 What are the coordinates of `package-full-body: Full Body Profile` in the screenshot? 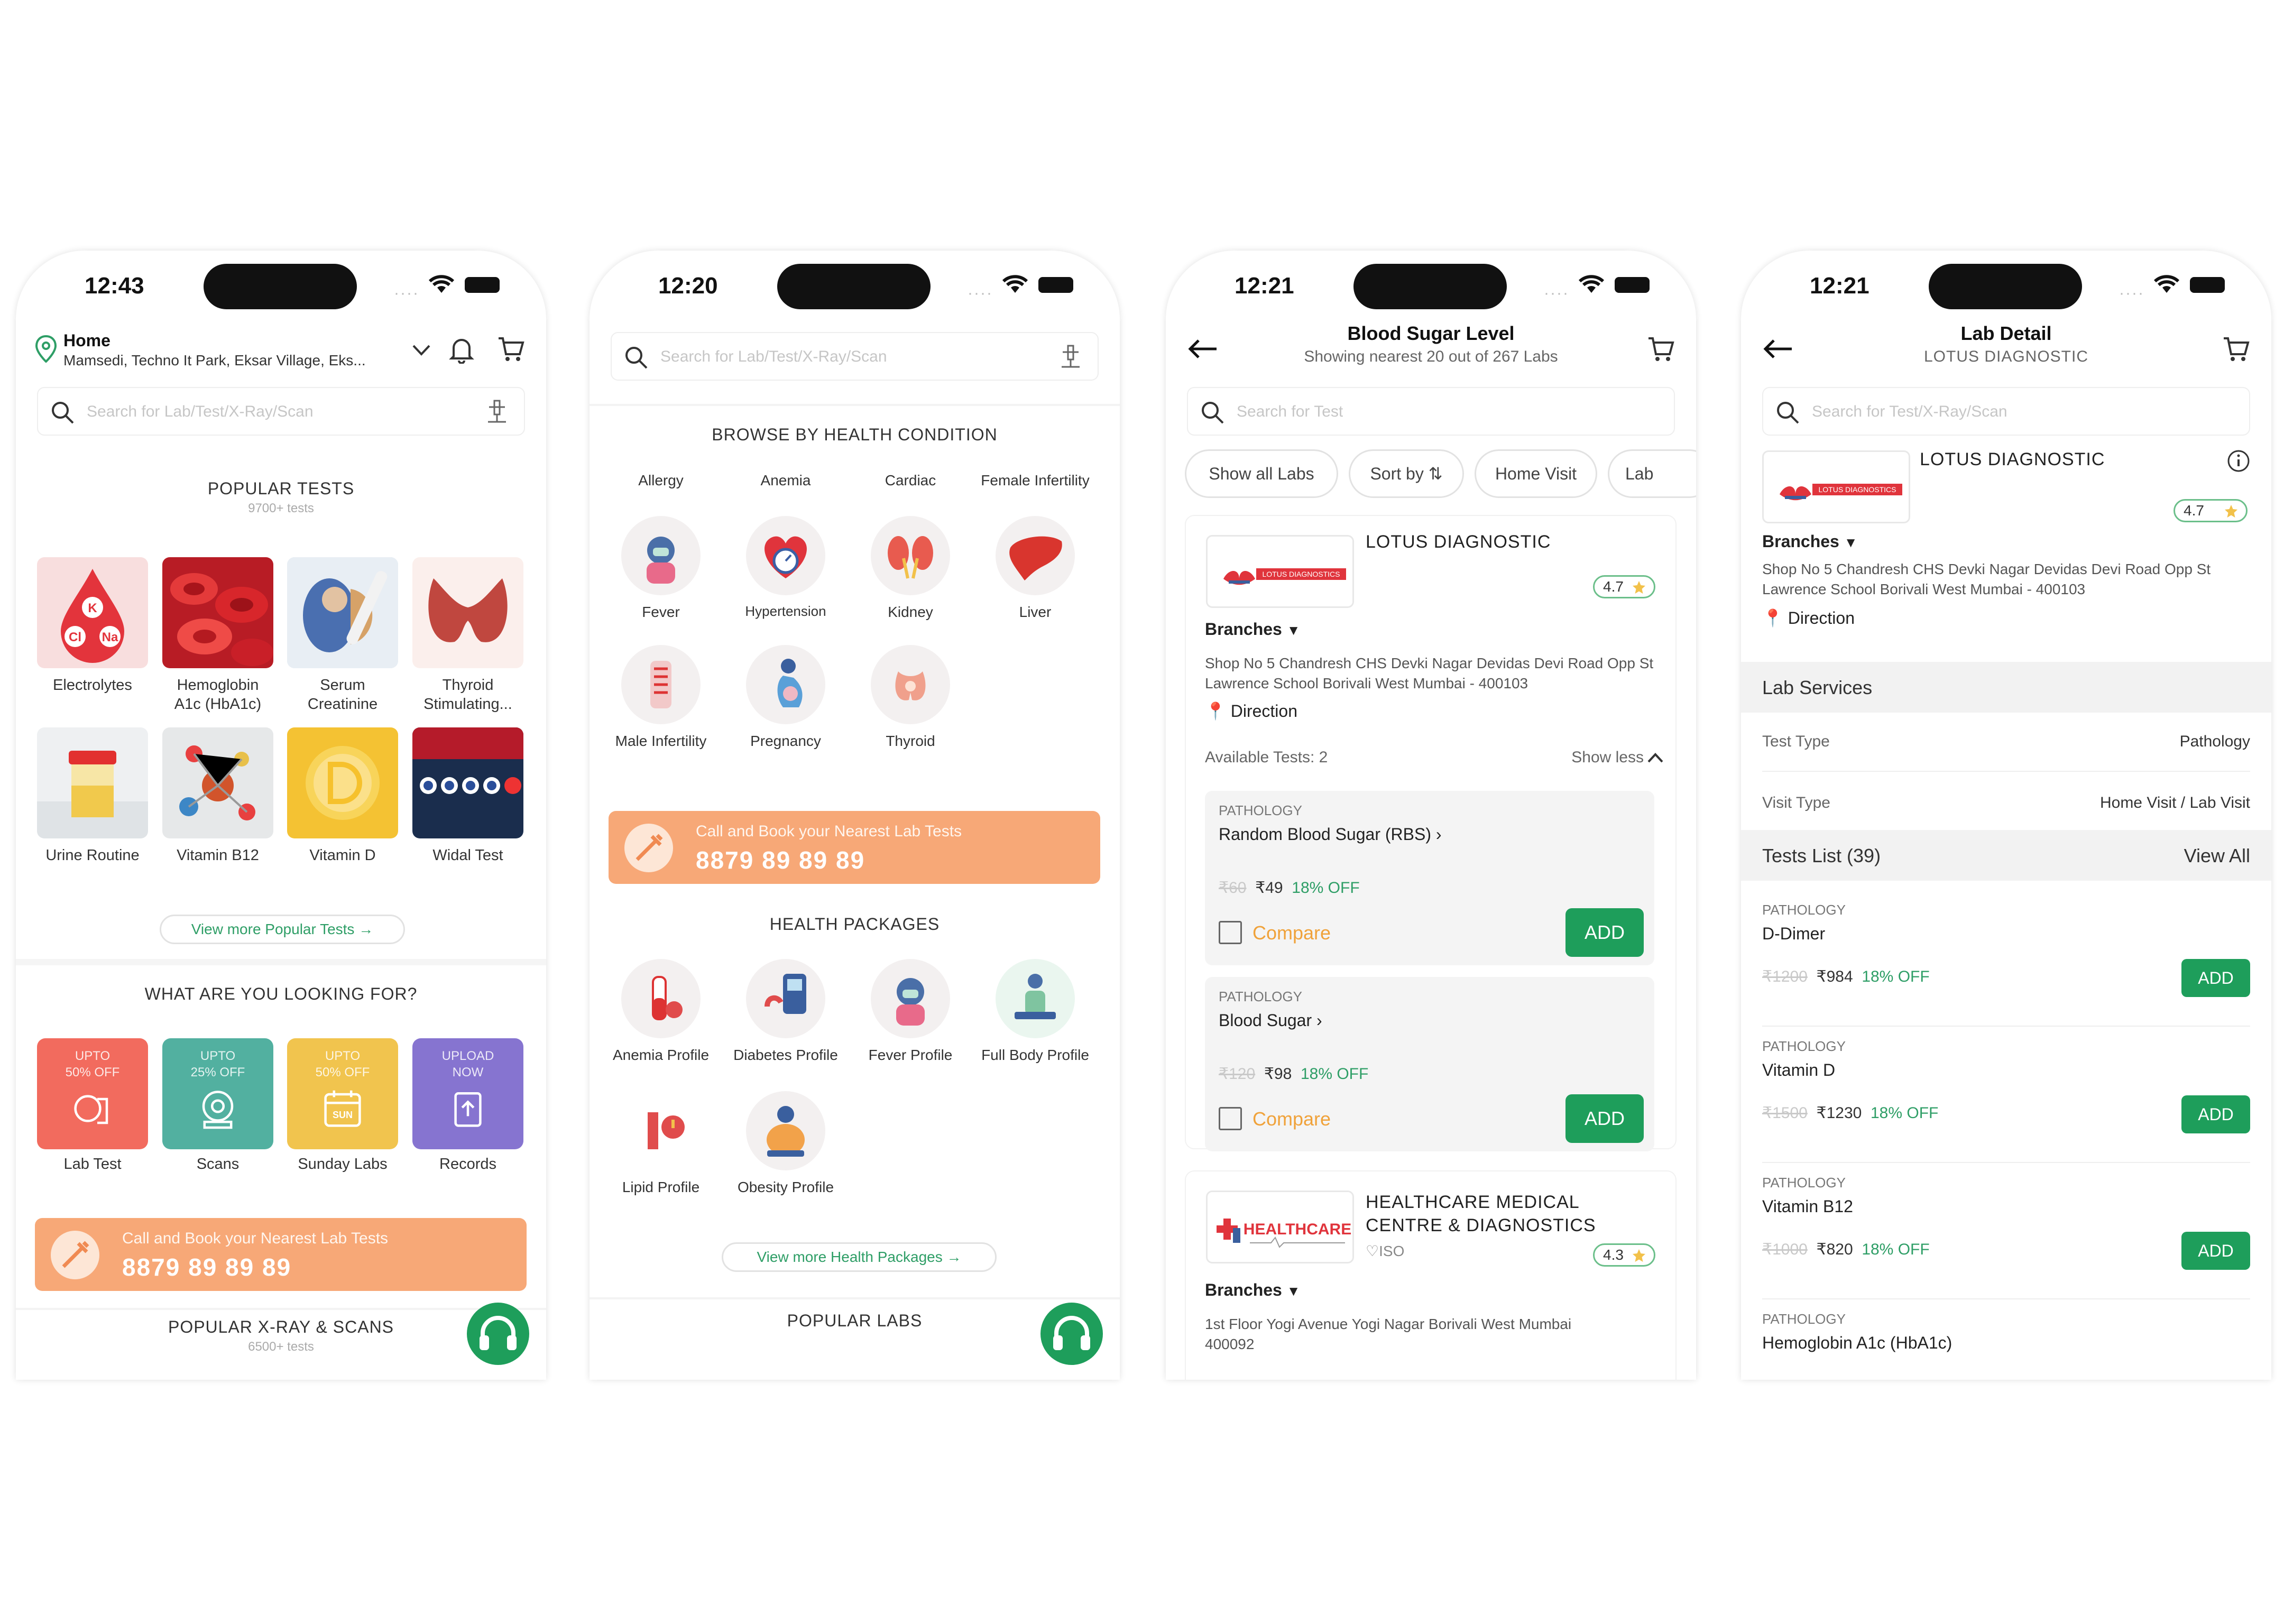 It's located at (1035, 1011).